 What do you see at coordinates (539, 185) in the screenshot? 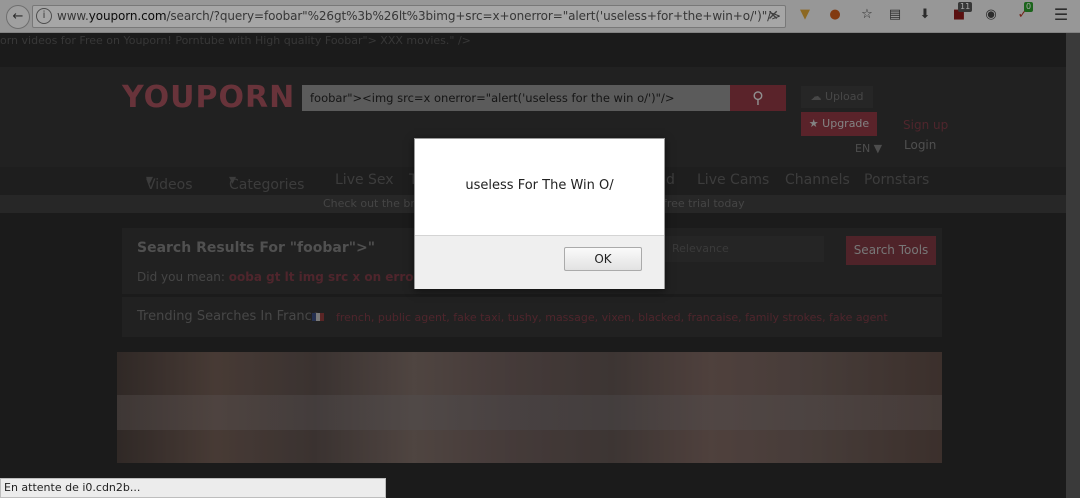
I see `alert-message: useless For The Win O/` at bounding box center [539, 185].